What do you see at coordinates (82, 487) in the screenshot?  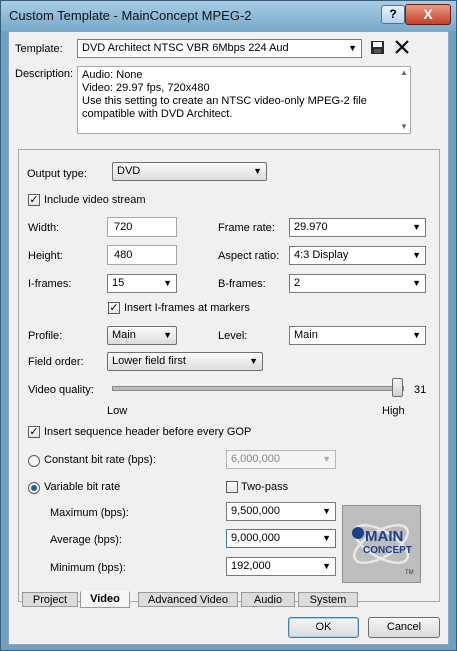 I see `variable-bitrate-label: Variable bit rate` at bounding box center [82, 487].